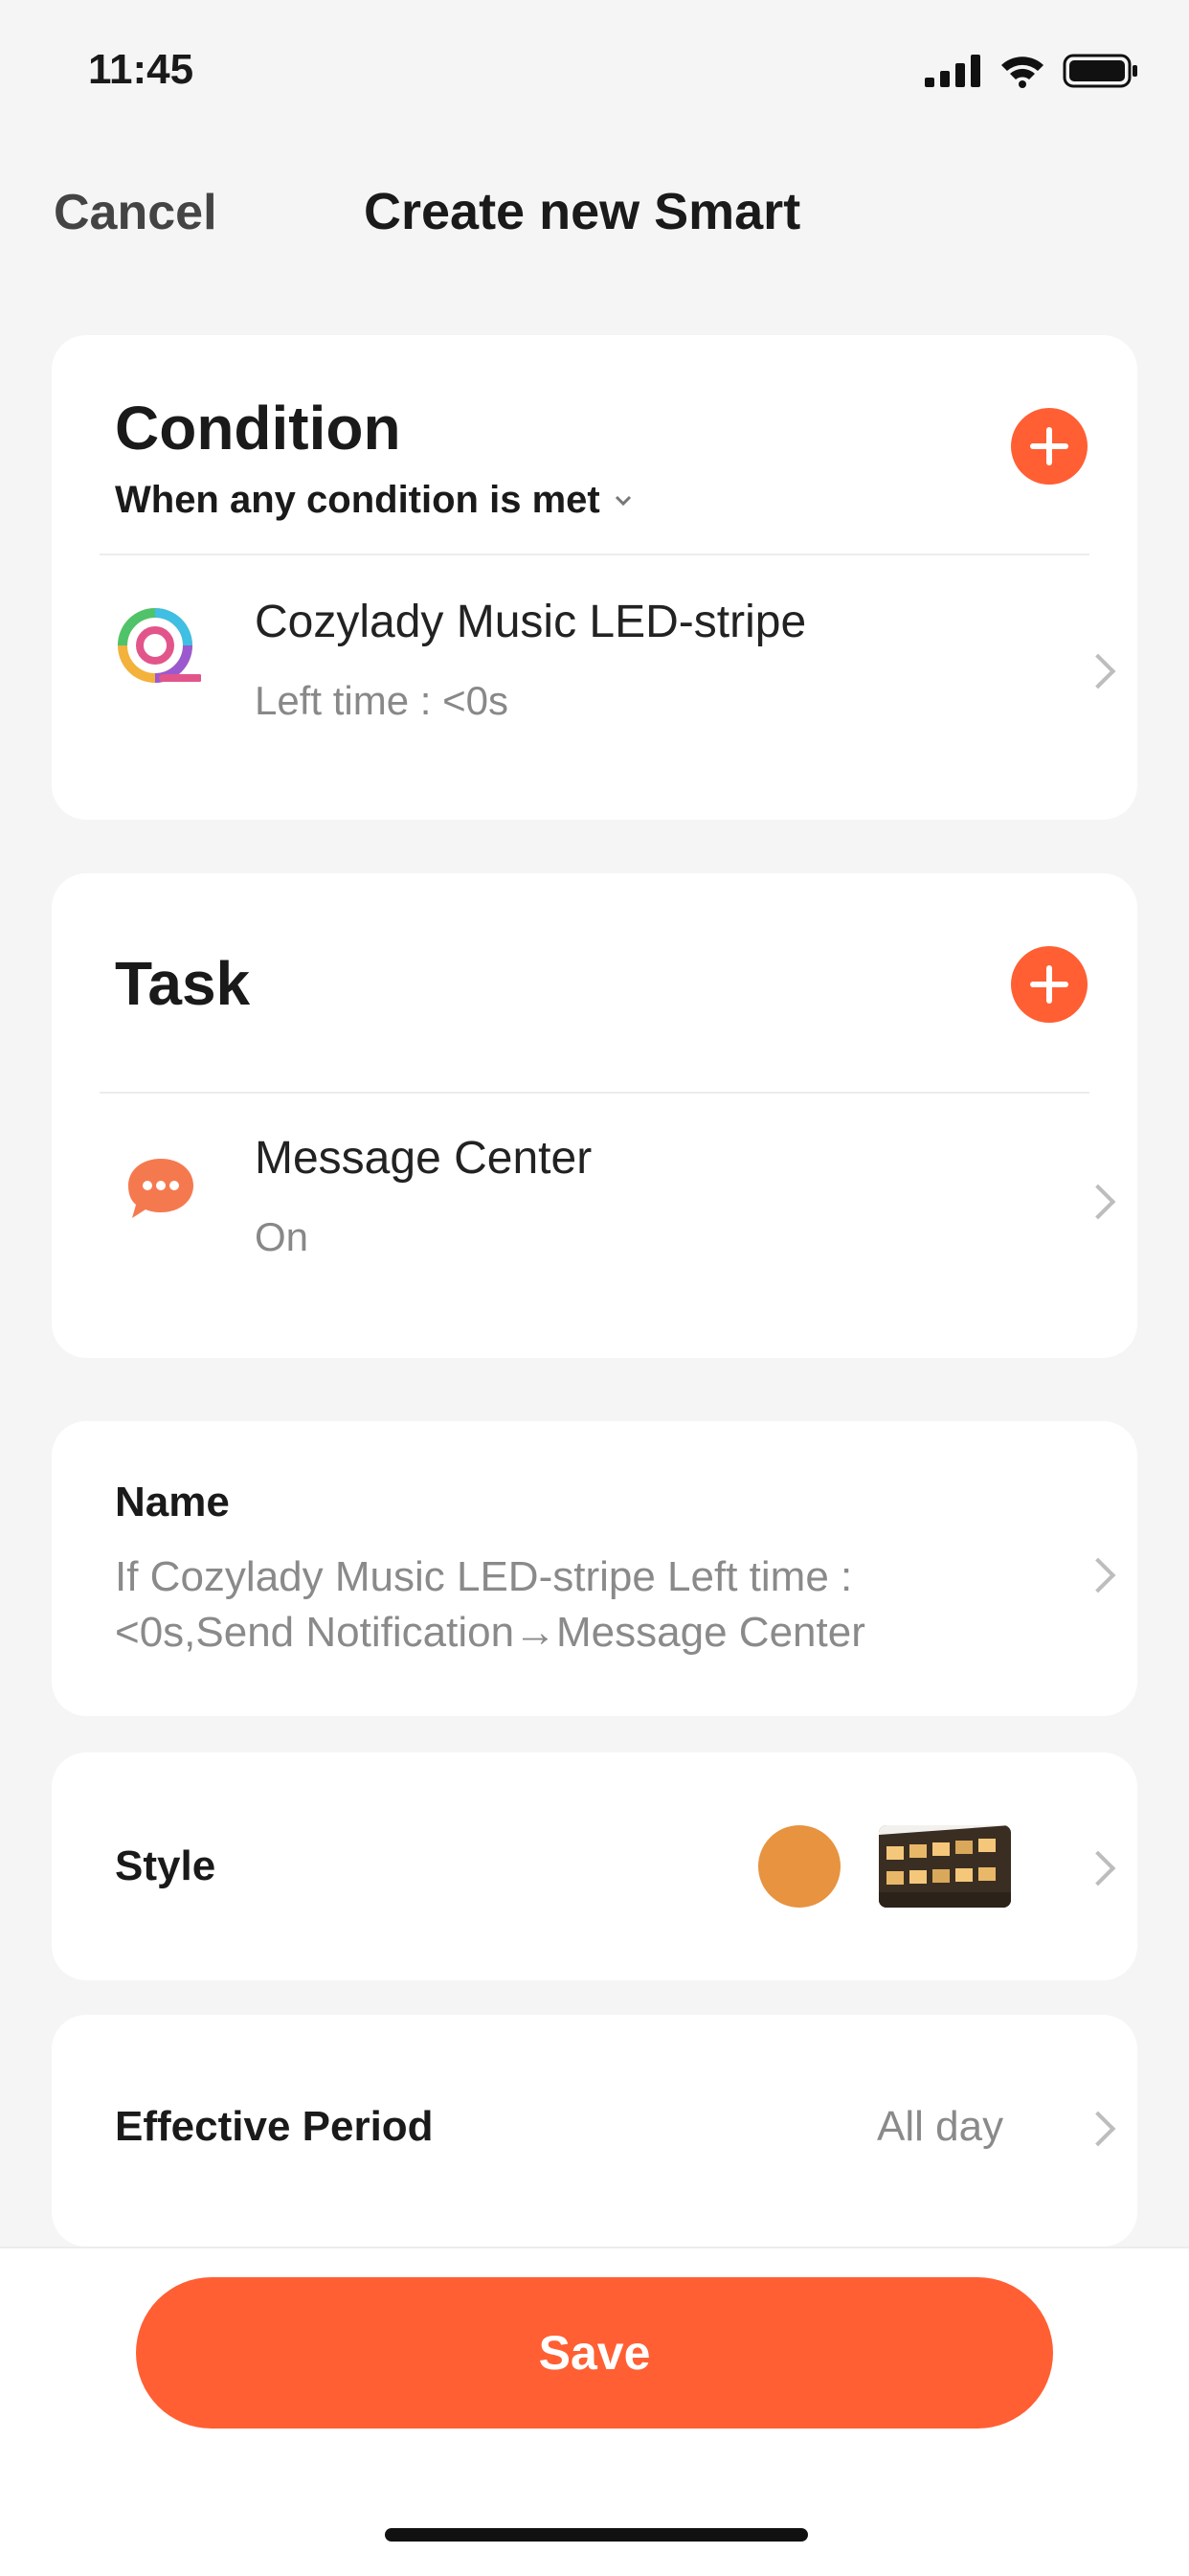 The image size is (1189, 2576). What do you see at coordinates (159, 645) in the screenshot?
I see `led-stripe-icon` at bounding box center [159, 645].